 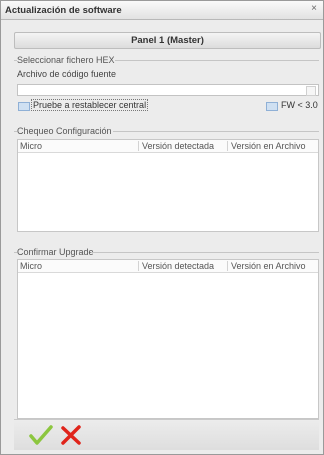 I want to click on upgrade-group-legend: Confirmar Upgrade, so click(x=55, y=252).